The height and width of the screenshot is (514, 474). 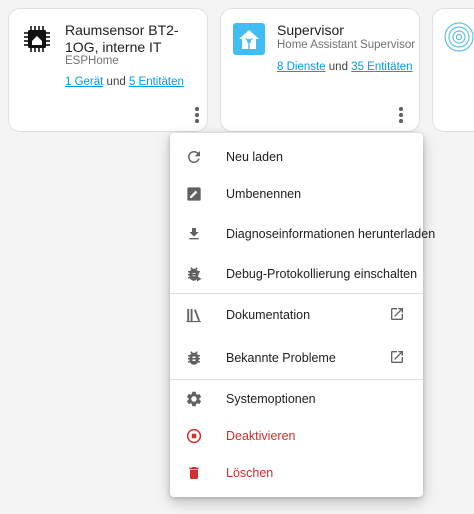 What do you see at coordinates (381, 67) in the screenshot?
I see `entities-link: 35 Entitäten` at bounding box center [381, 67].